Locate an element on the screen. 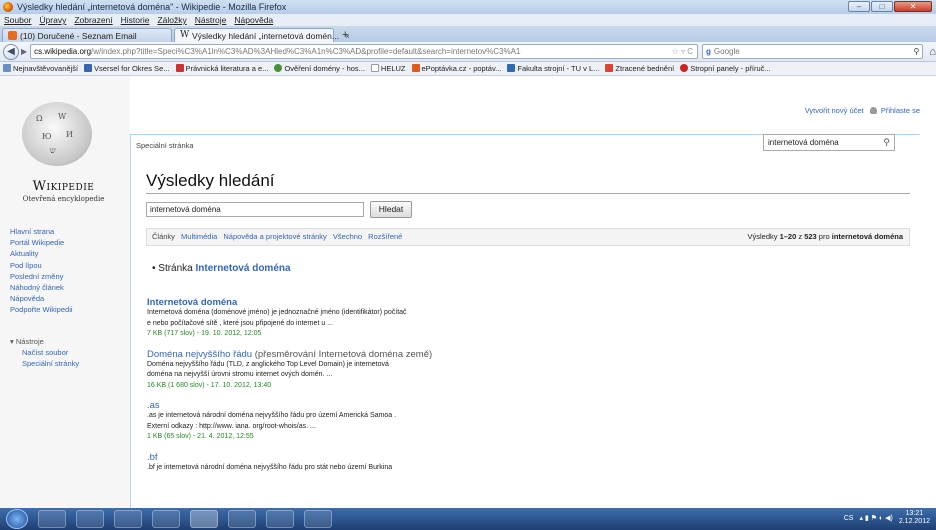 The width and height of the screenshot is (936, 530). filter-advanced: Rozšířené is located at coordinates (385, 236).